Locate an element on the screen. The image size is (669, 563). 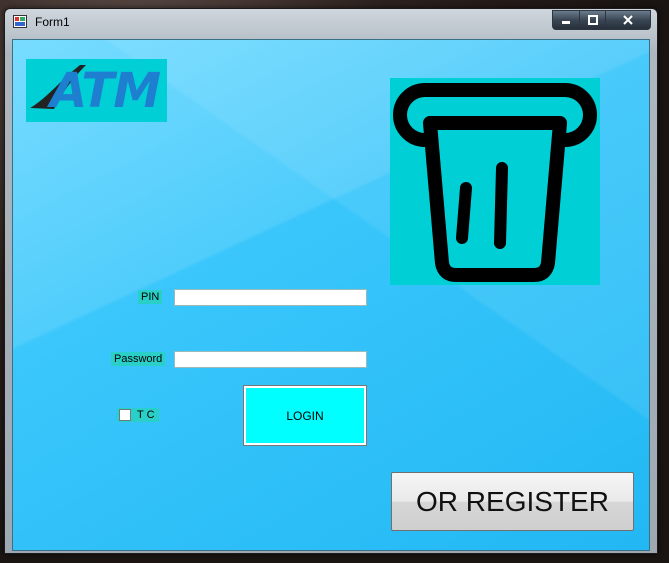
card-slot-icon is located at coordinates (495, 182).